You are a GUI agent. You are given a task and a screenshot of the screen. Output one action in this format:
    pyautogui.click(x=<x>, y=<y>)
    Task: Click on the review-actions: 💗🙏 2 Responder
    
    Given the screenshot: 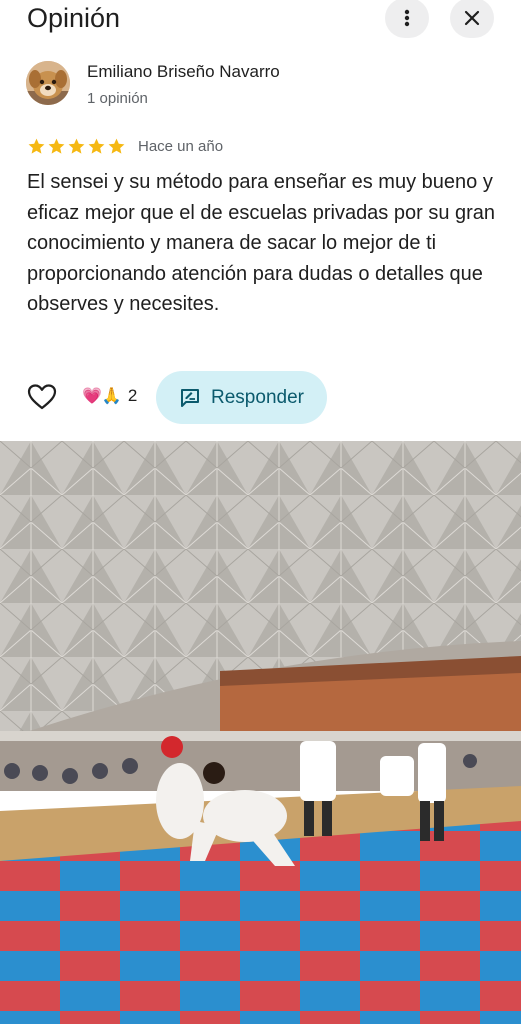 What is the action you would take?
    pyautogui.click(x=260, y=397)
    